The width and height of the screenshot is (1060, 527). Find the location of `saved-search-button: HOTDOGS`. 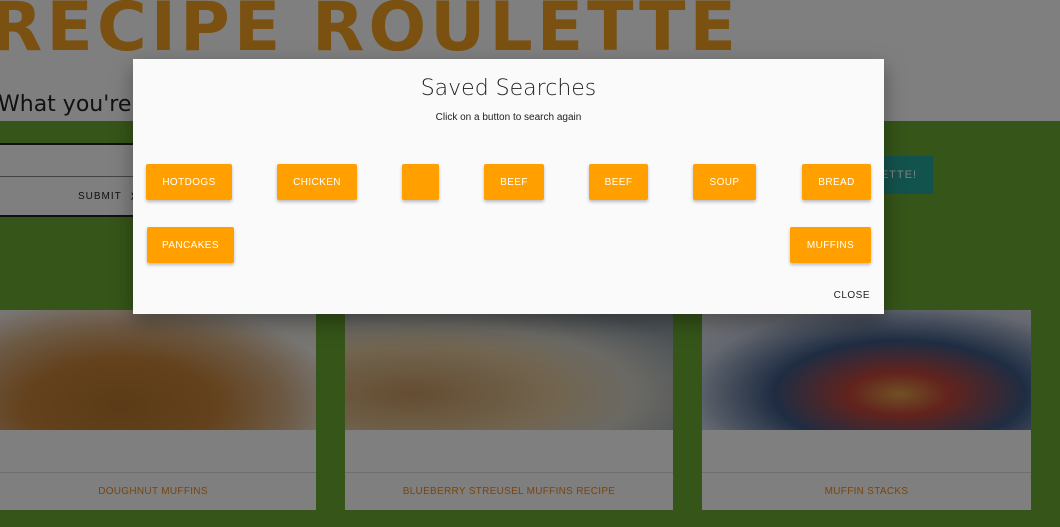

saved-search-button: HOTDOGS is located at coordinates (189, 182).